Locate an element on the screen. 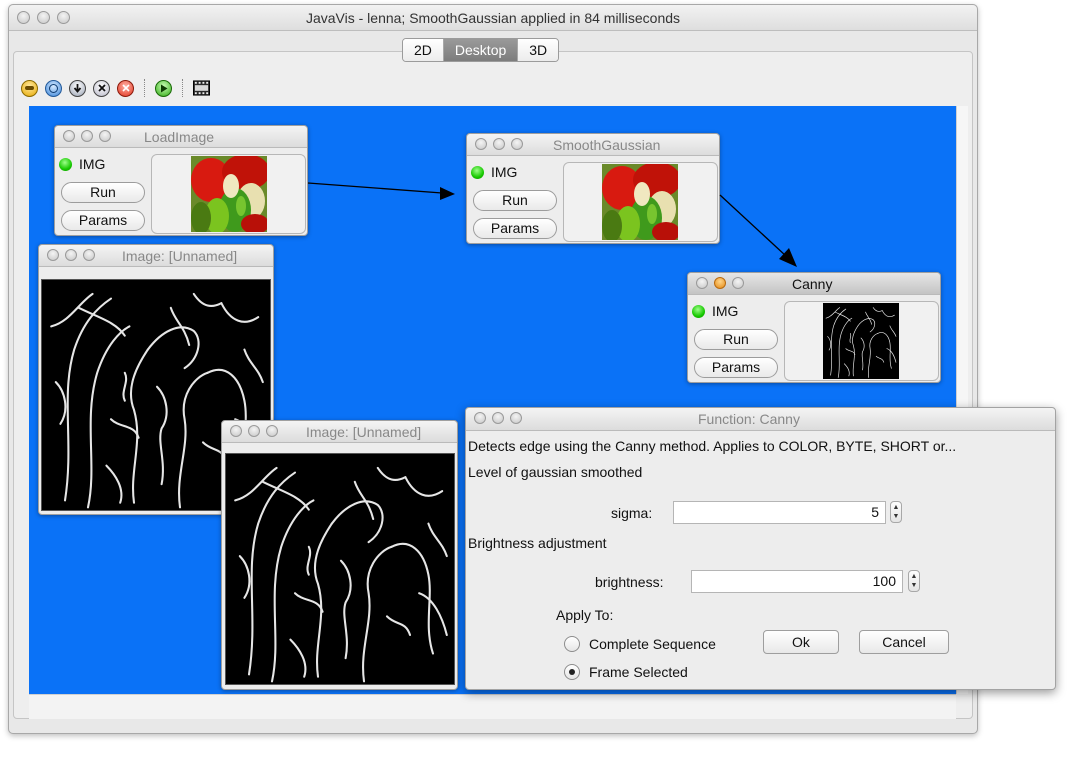 The width and height of the screenshot is (1068, 757). close-circle-icon is located at coordinates (101, 88).